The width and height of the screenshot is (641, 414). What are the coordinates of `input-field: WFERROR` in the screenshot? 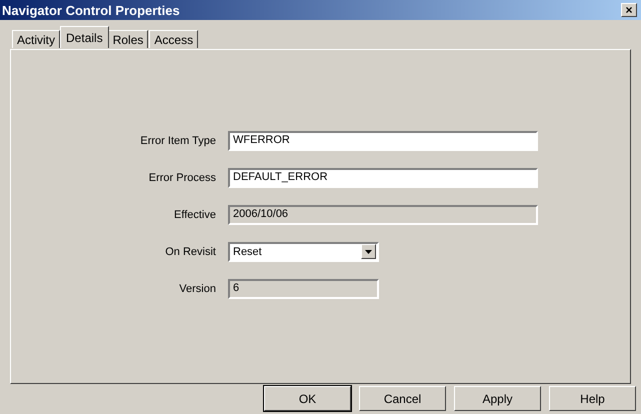 It's located at (383, 140).